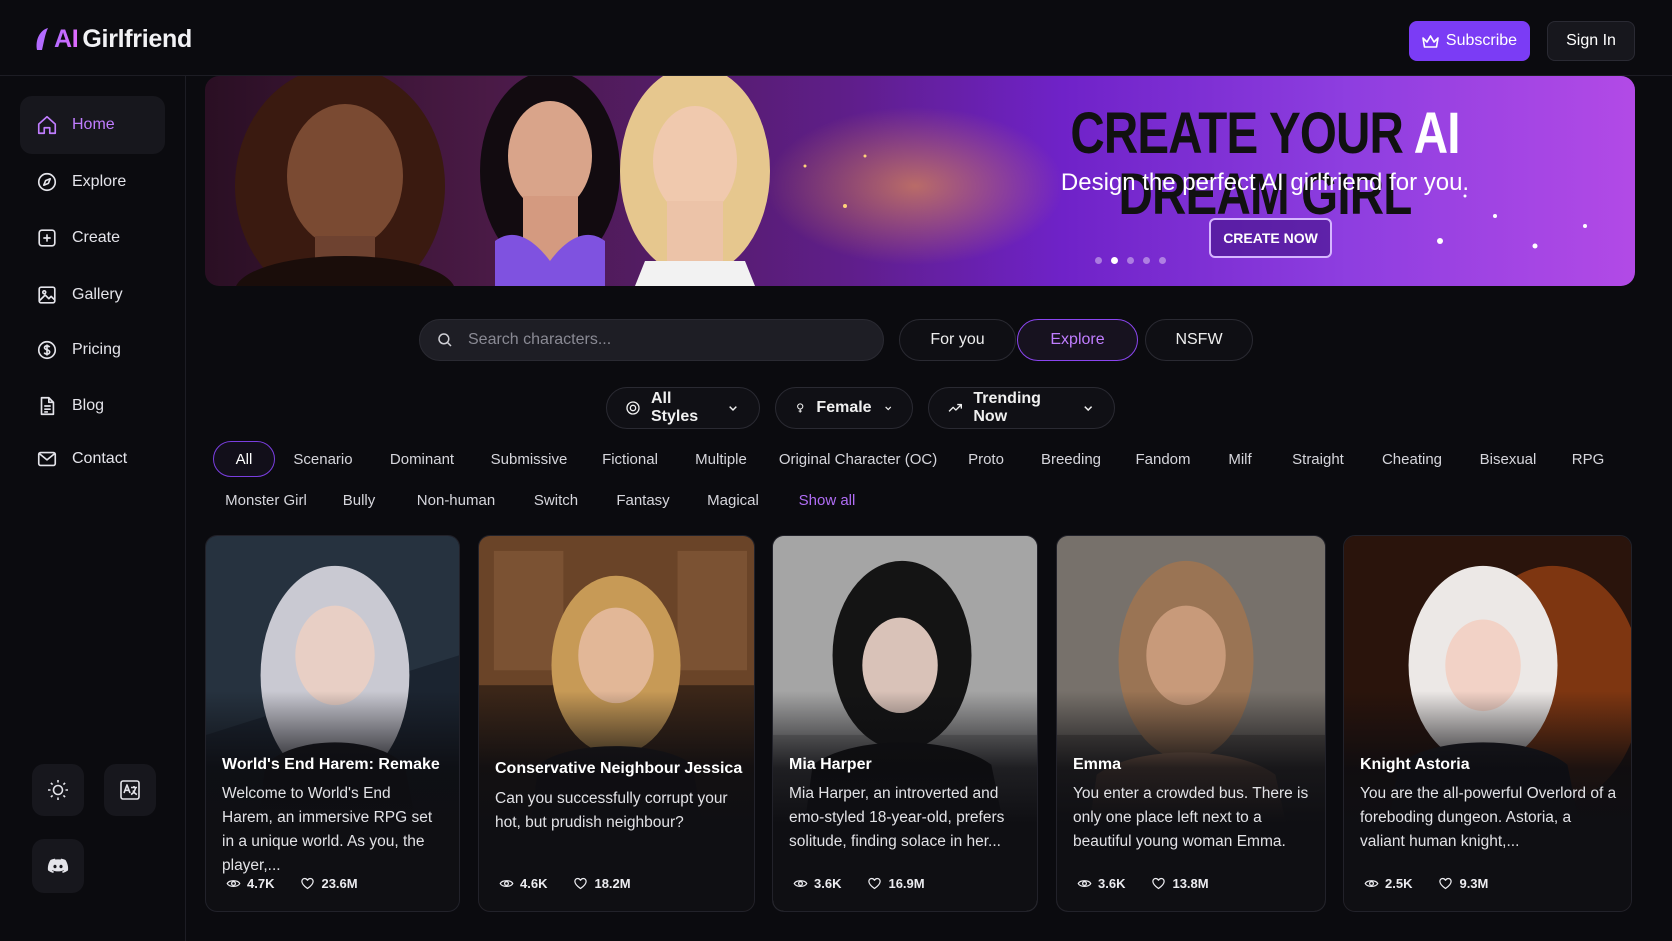 The image size is (1672, 941). I want to click on tab-for-you: For you, so click(957, 340).